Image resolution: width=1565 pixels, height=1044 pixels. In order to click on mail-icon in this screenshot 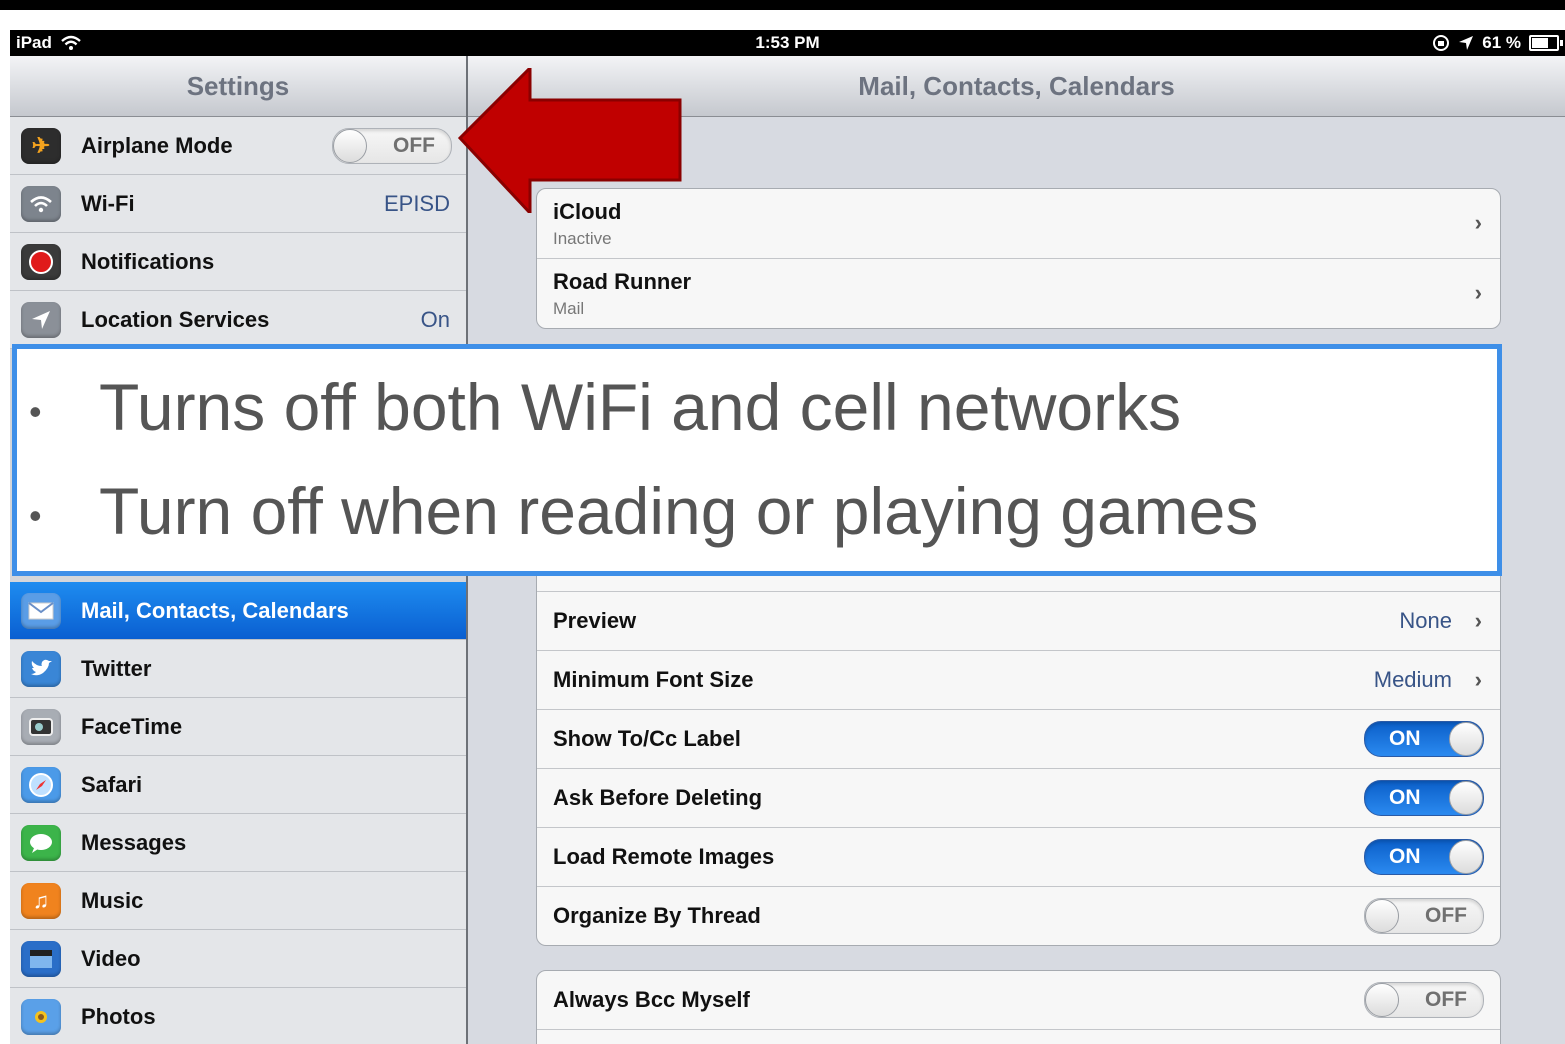, I will do `click(41, 610)`.